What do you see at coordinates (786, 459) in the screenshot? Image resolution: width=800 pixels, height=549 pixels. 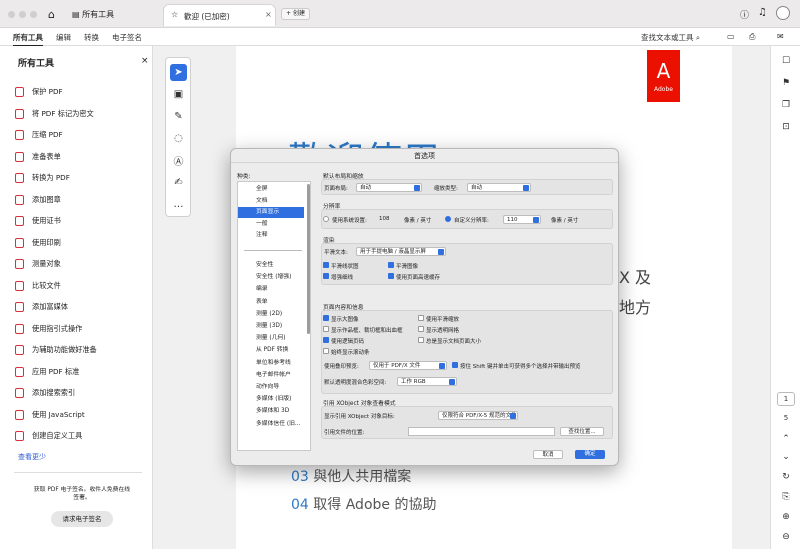 I see `chevron-down-icon: ⌄` at bounding box center [786, 459].